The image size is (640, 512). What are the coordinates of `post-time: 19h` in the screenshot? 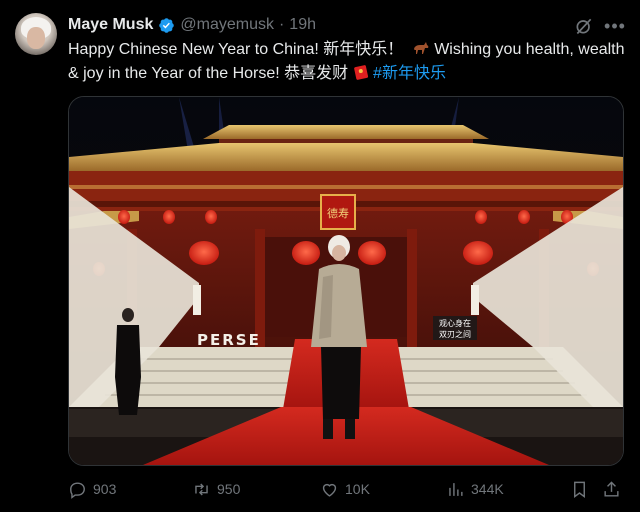 It's located at (302, 25).